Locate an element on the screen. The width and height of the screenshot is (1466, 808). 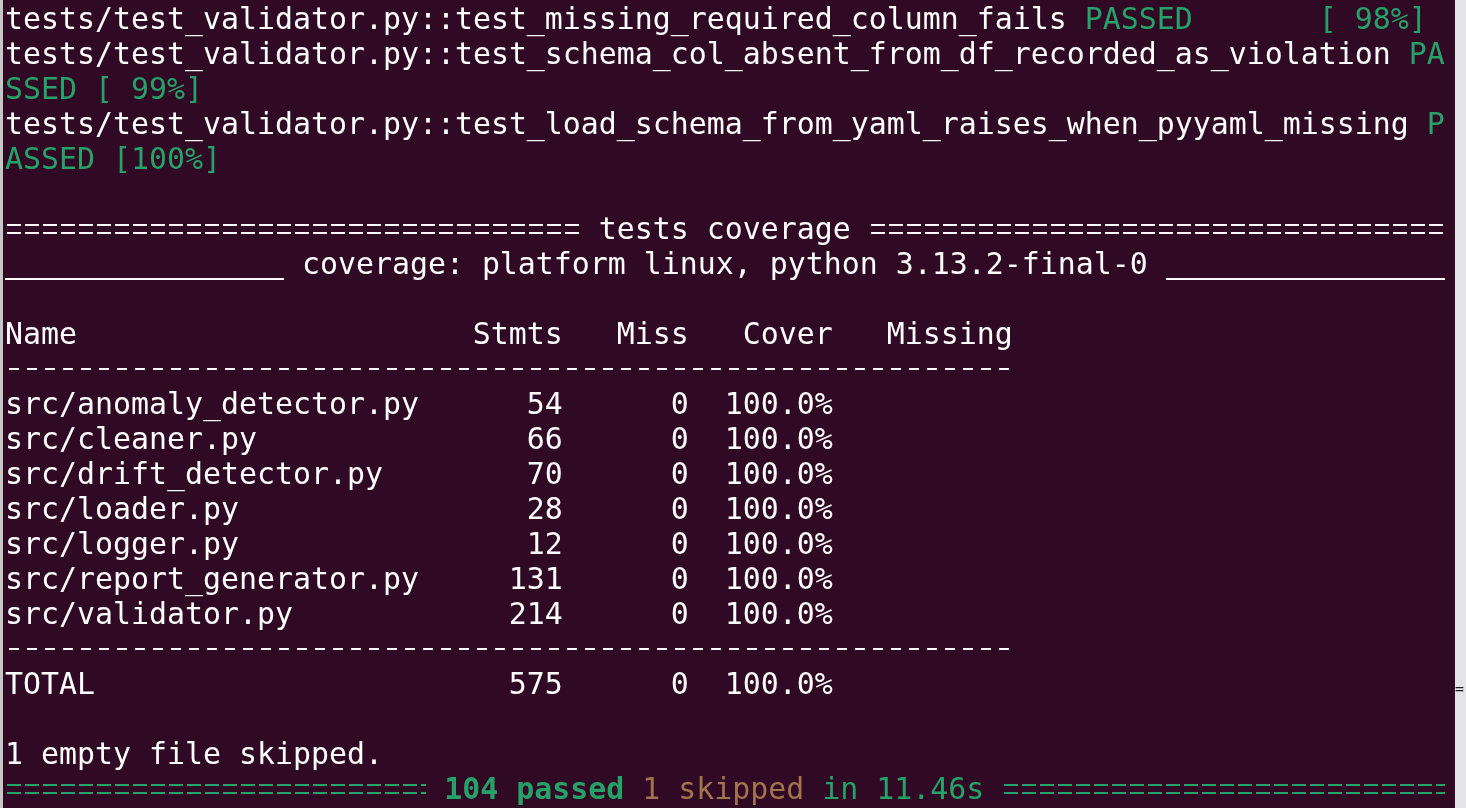
summary-text: 104 passed is located at coordinates (534, 788).